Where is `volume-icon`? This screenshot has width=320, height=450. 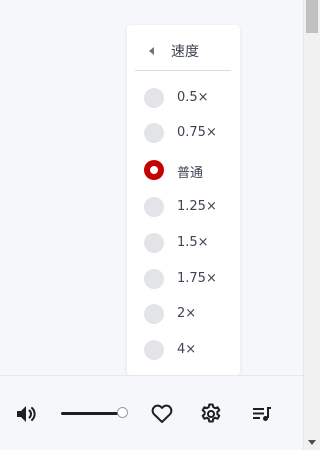
volume-icon is located at coordinates (26, 414).